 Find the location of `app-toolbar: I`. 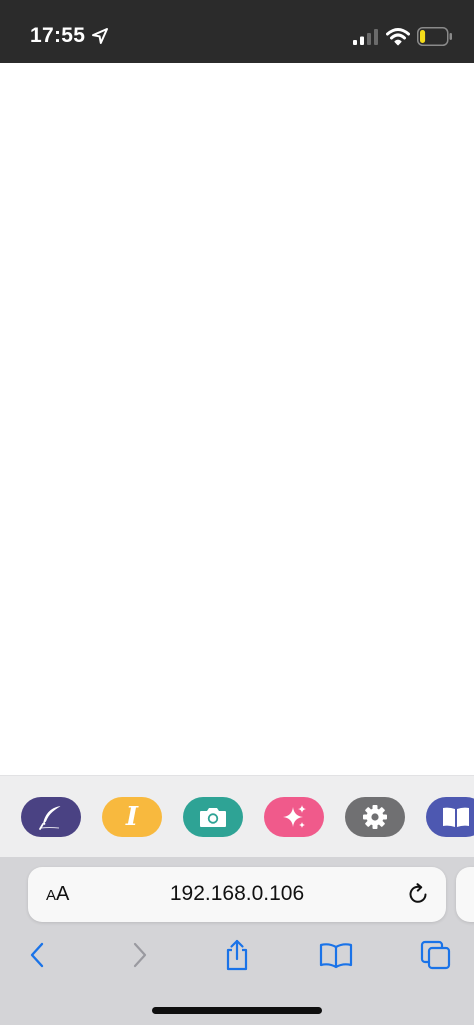

app-toolbar: I is located at coordinates (237, 816).